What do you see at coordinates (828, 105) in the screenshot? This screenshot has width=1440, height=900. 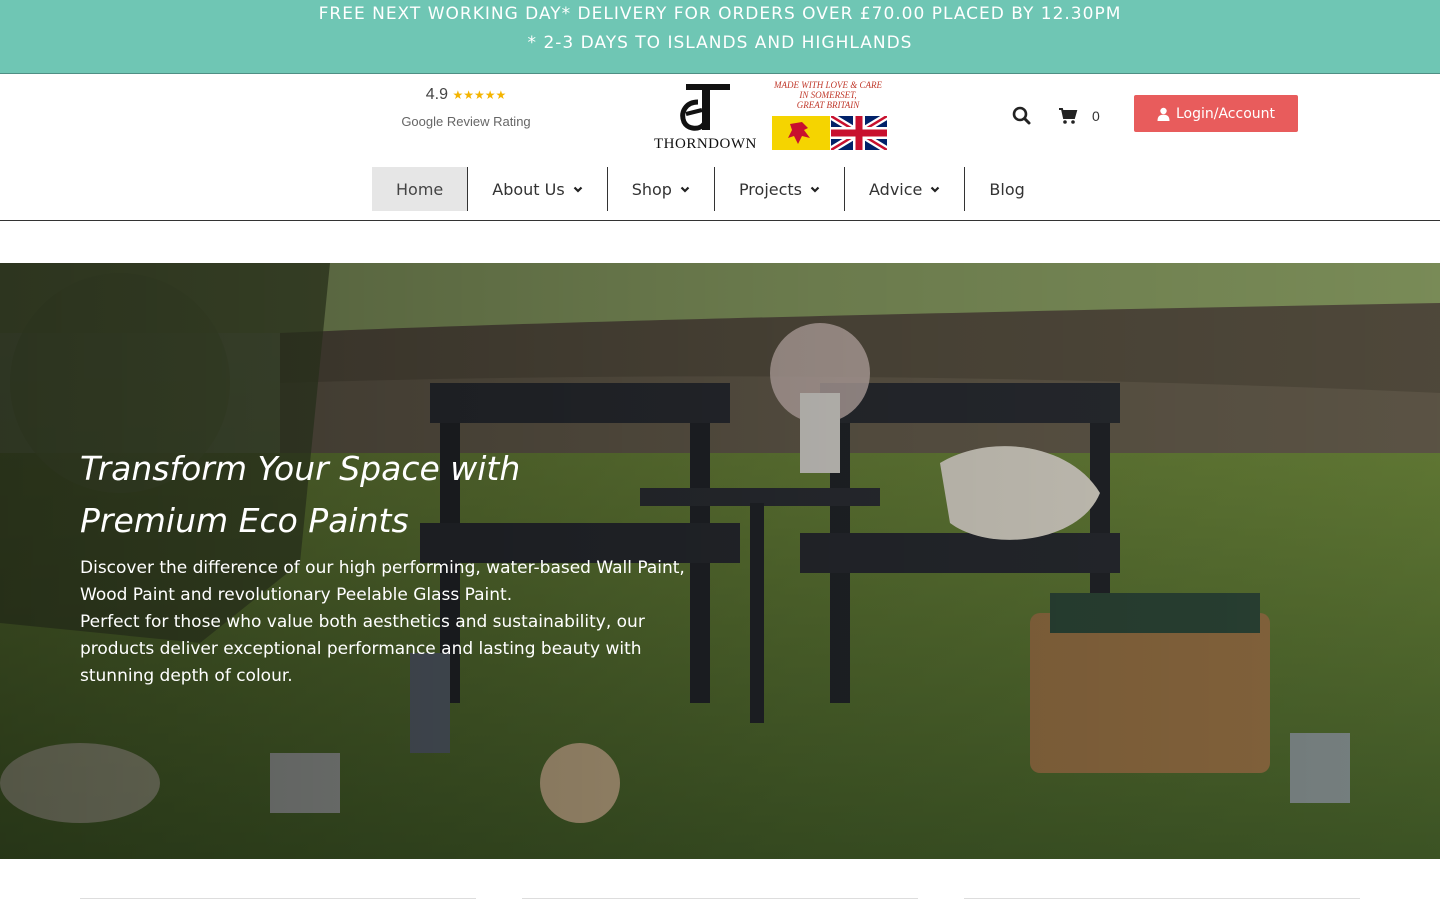 I see `tagline-line-3: GREAT BRITAIN` at bounding box center [828, 105].